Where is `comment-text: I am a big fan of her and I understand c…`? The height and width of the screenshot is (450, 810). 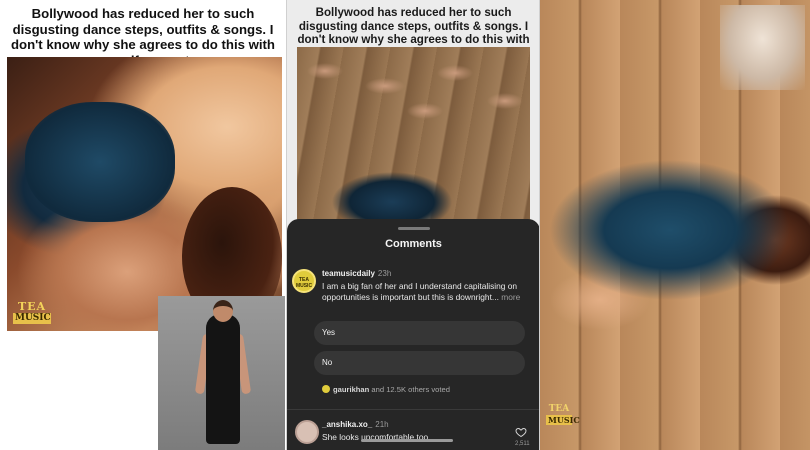
comment-text: I am a big fan of her and I understand c… is located at coordinates (428, 292).